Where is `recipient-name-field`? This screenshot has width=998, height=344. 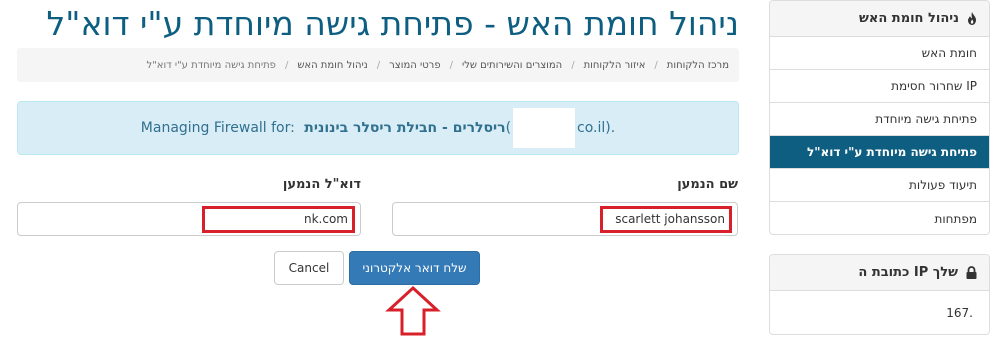 recipient-name-field is located at coordinates (565, 219).